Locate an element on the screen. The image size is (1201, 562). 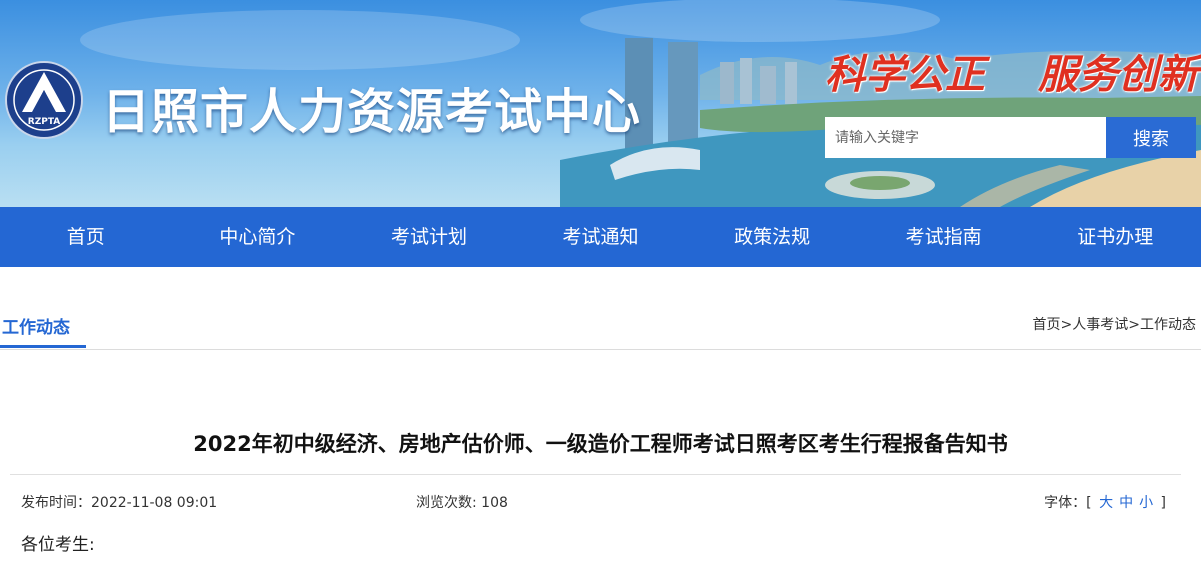
nav-item-home: 首页 is located at coordinates (86, 237).